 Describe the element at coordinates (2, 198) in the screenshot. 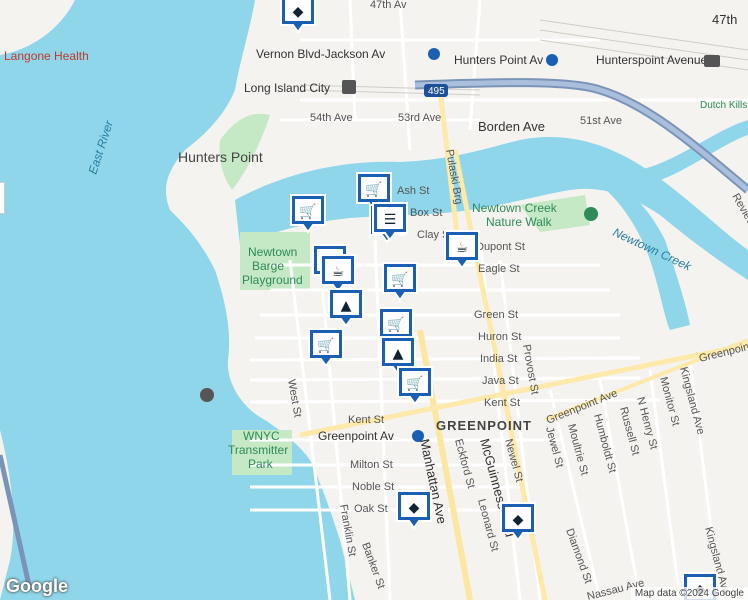

I see `side-panel-handle` at that location.